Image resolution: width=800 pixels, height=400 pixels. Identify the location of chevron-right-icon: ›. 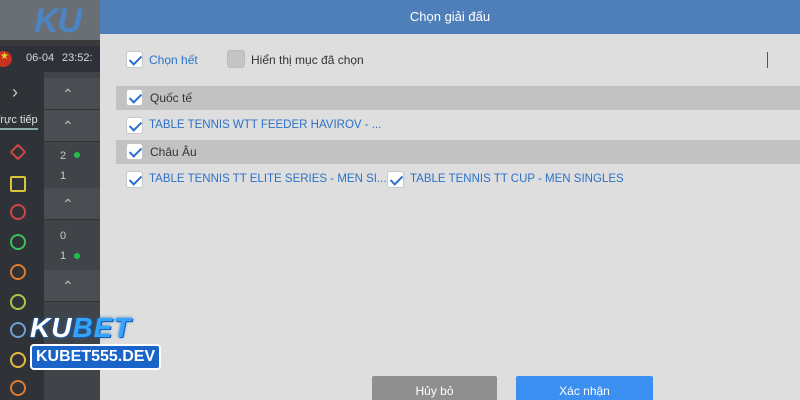
(15, 92).